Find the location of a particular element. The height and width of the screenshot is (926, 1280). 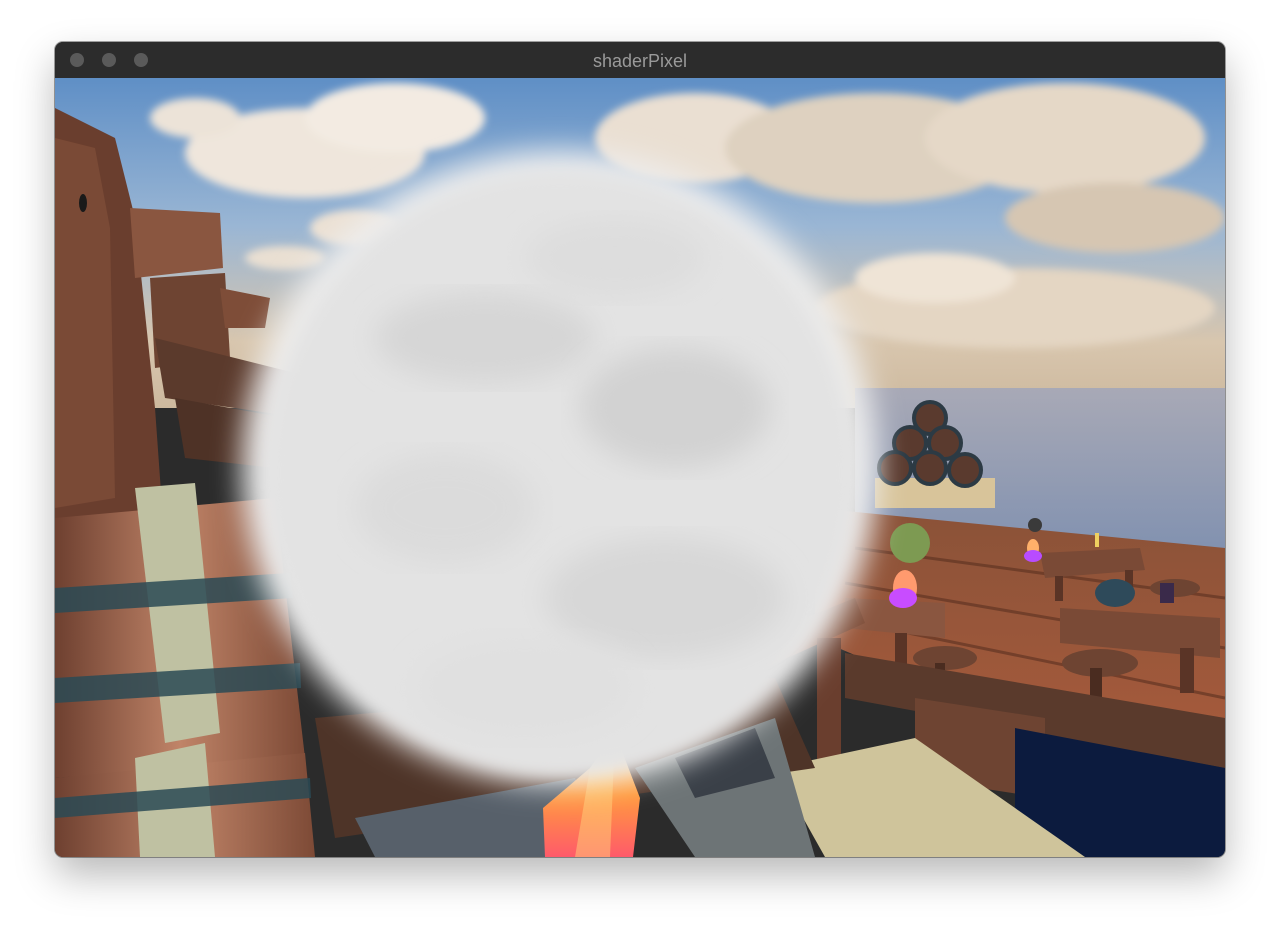

title-bar: shaderPixel is located at coordinates (640, 60).